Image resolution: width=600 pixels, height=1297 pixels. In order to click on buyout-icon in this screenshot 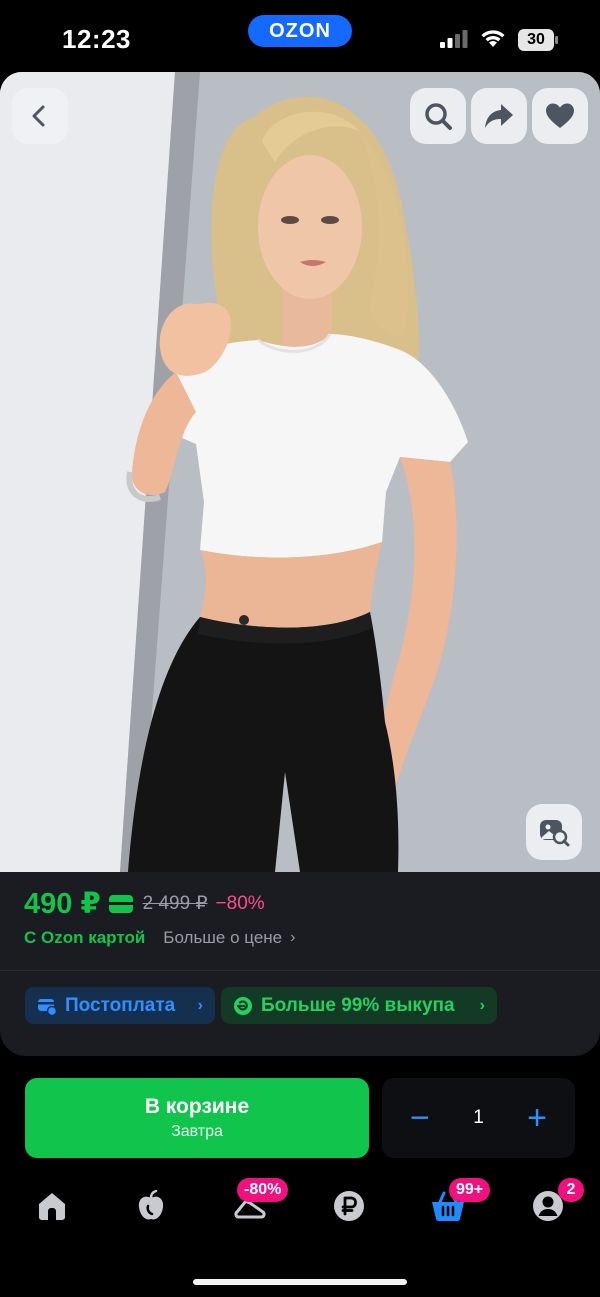, I will do `click(243, 1005)`.